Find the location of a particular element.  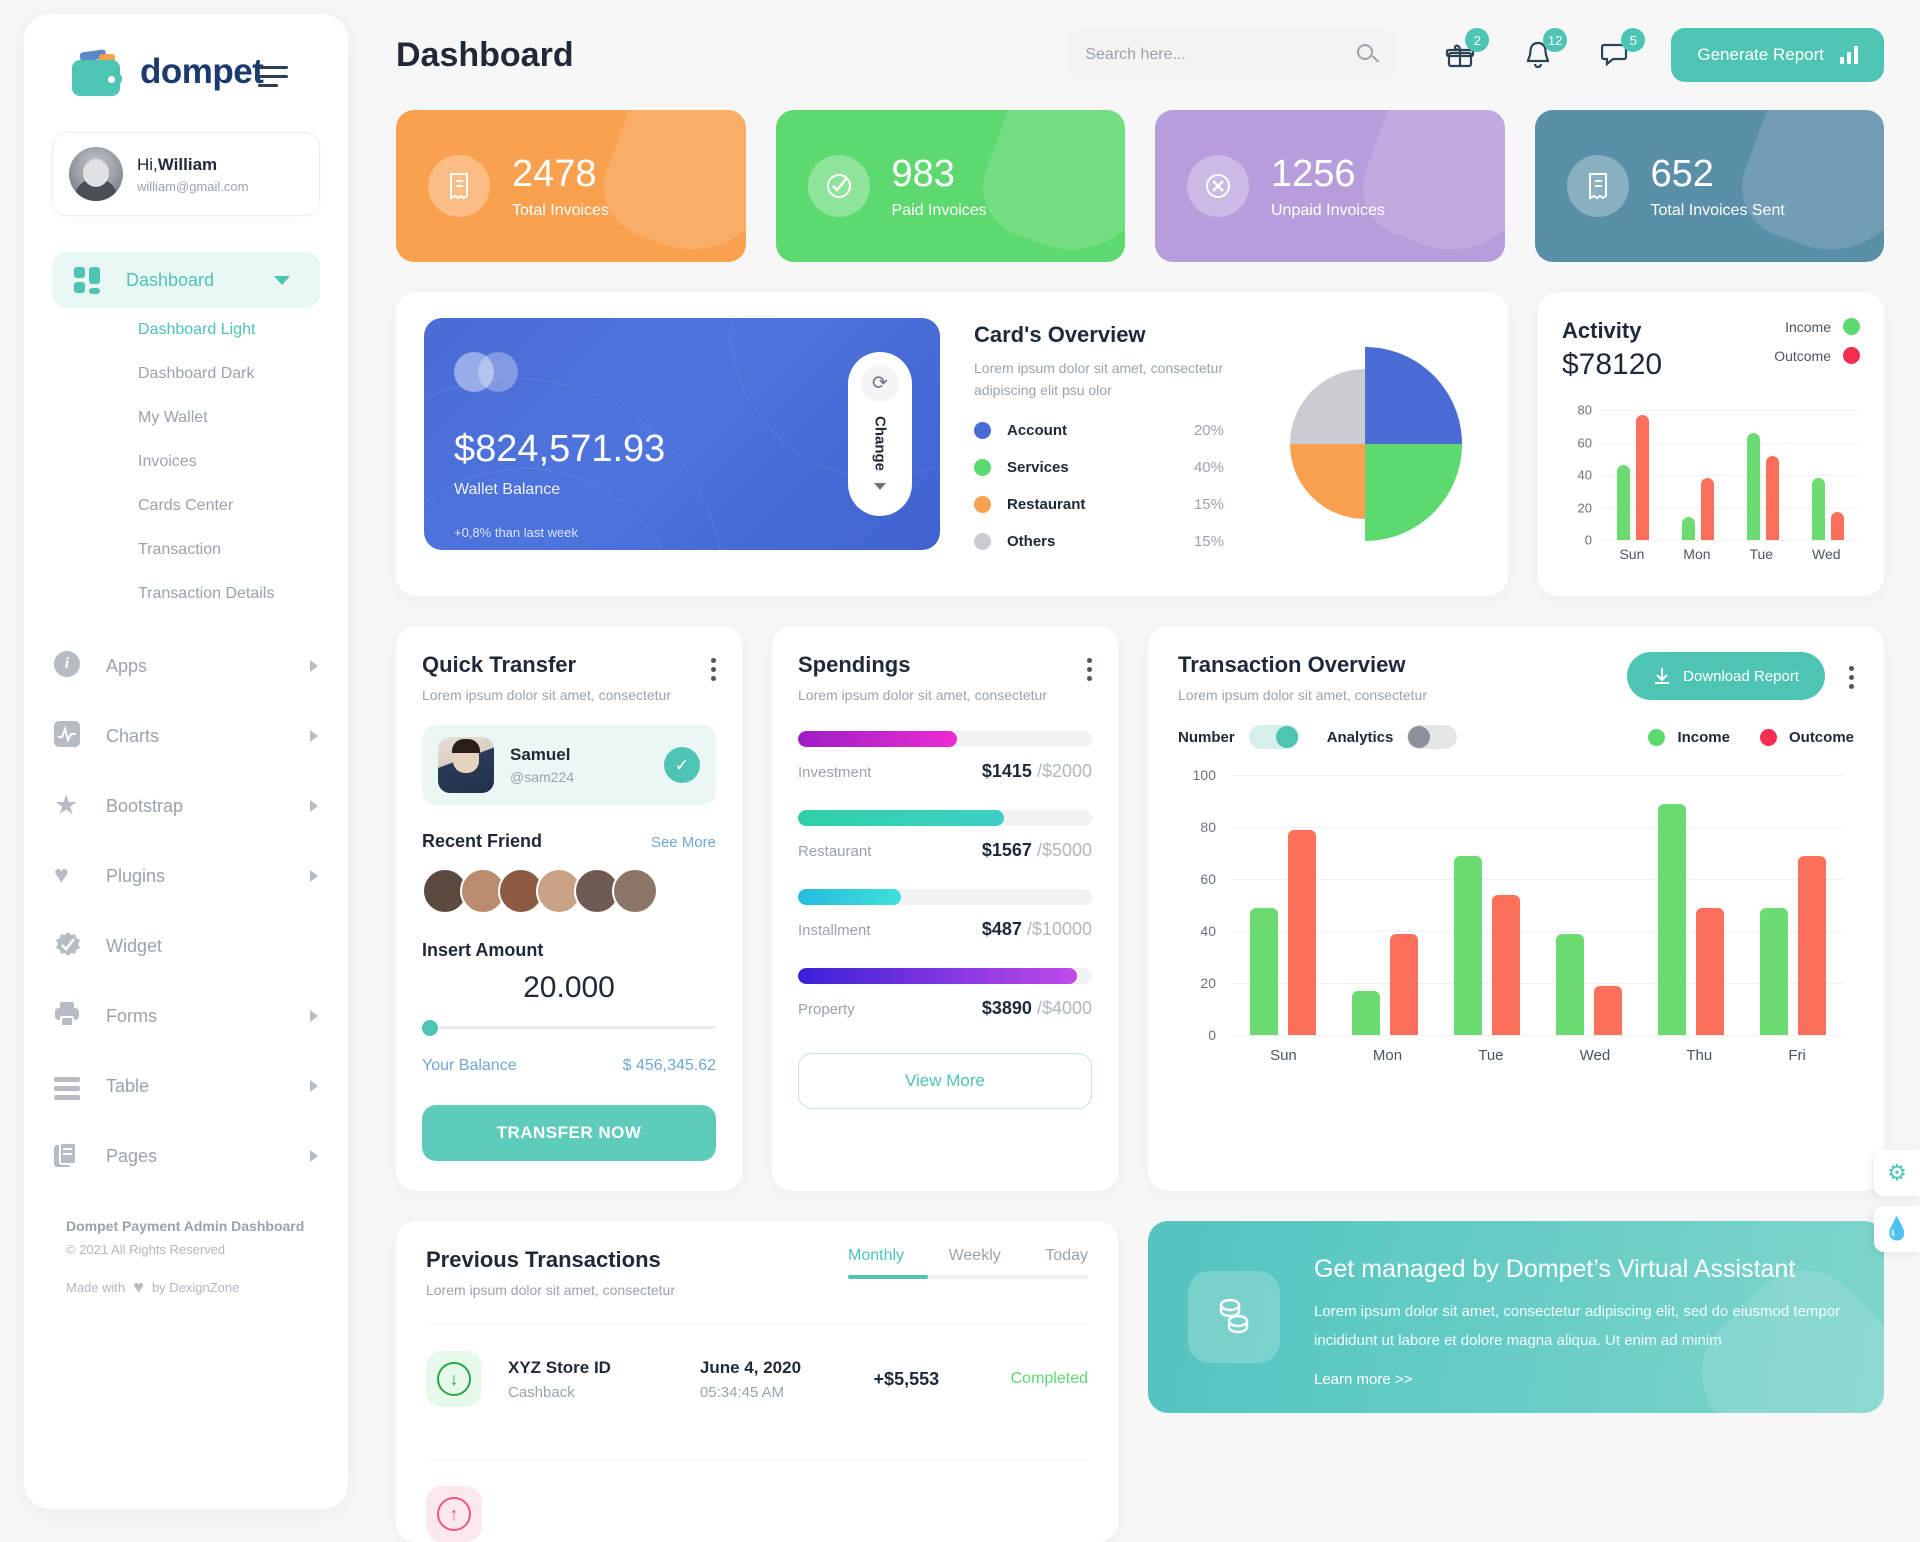

sidebar-item-widget: Widget is located at coordinates (186, 946).